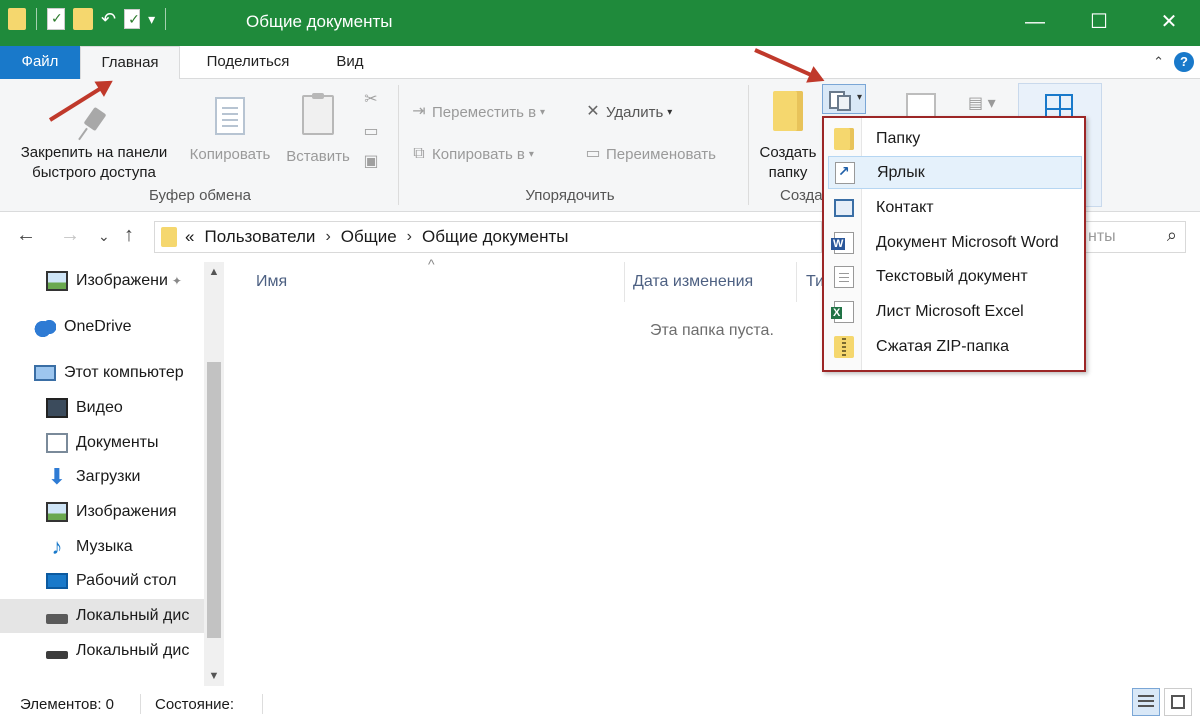 The image size is (1200, 719). I want to click on pictures-icon, so click(57, 512).